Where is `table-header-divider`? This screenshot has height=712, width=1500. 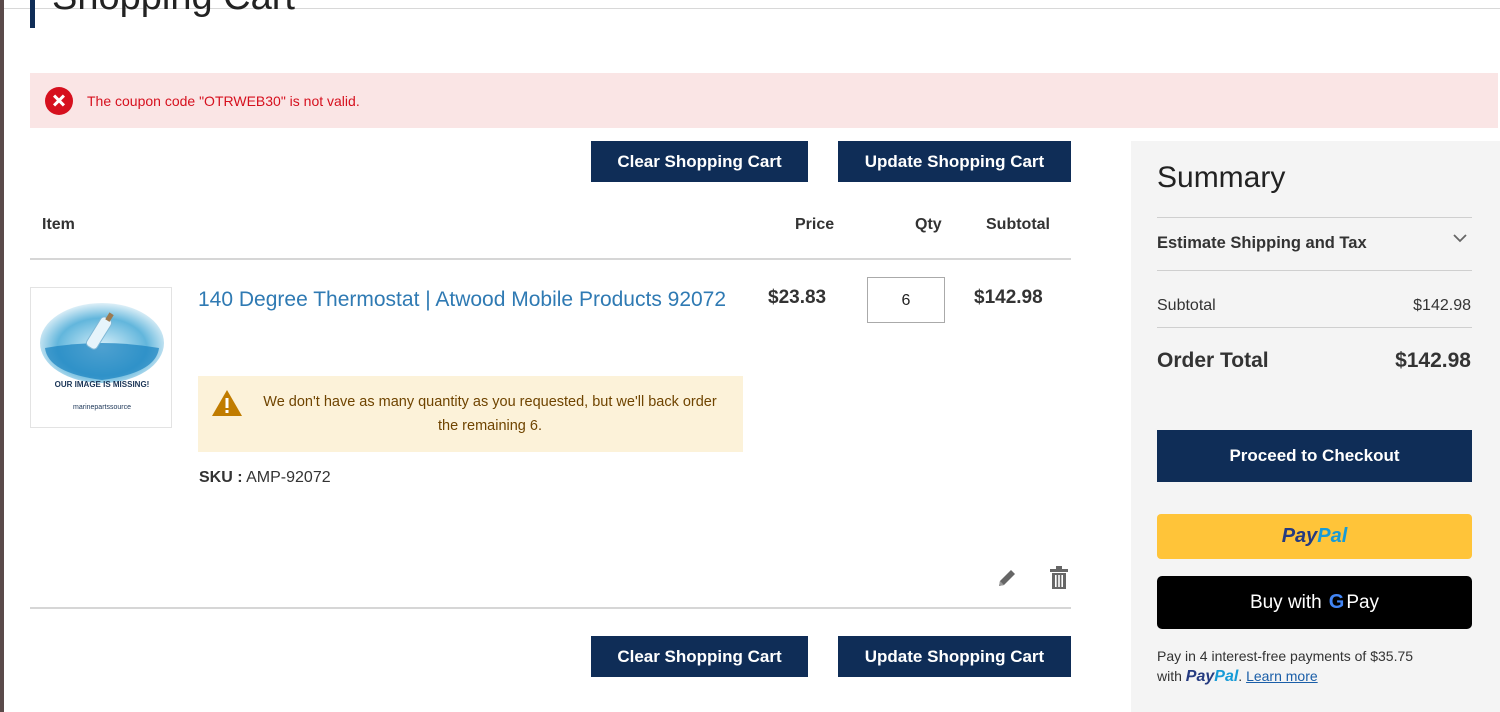
table-header-divider is located at coordinates (550, 259).